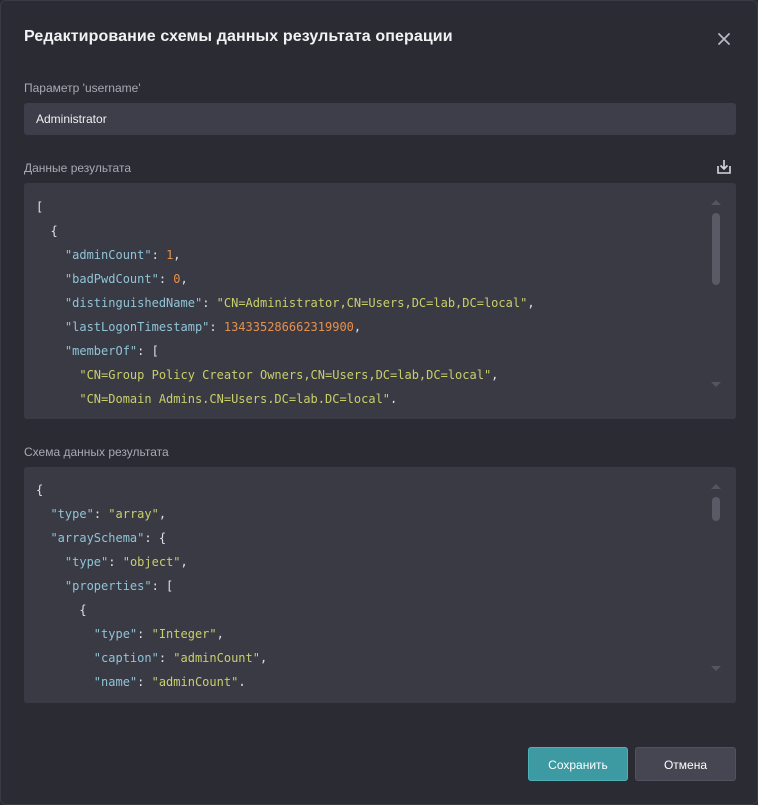  Describe the element at coordinates (115, 680) in the screenshot. I see `code-token: "name"` at that location.